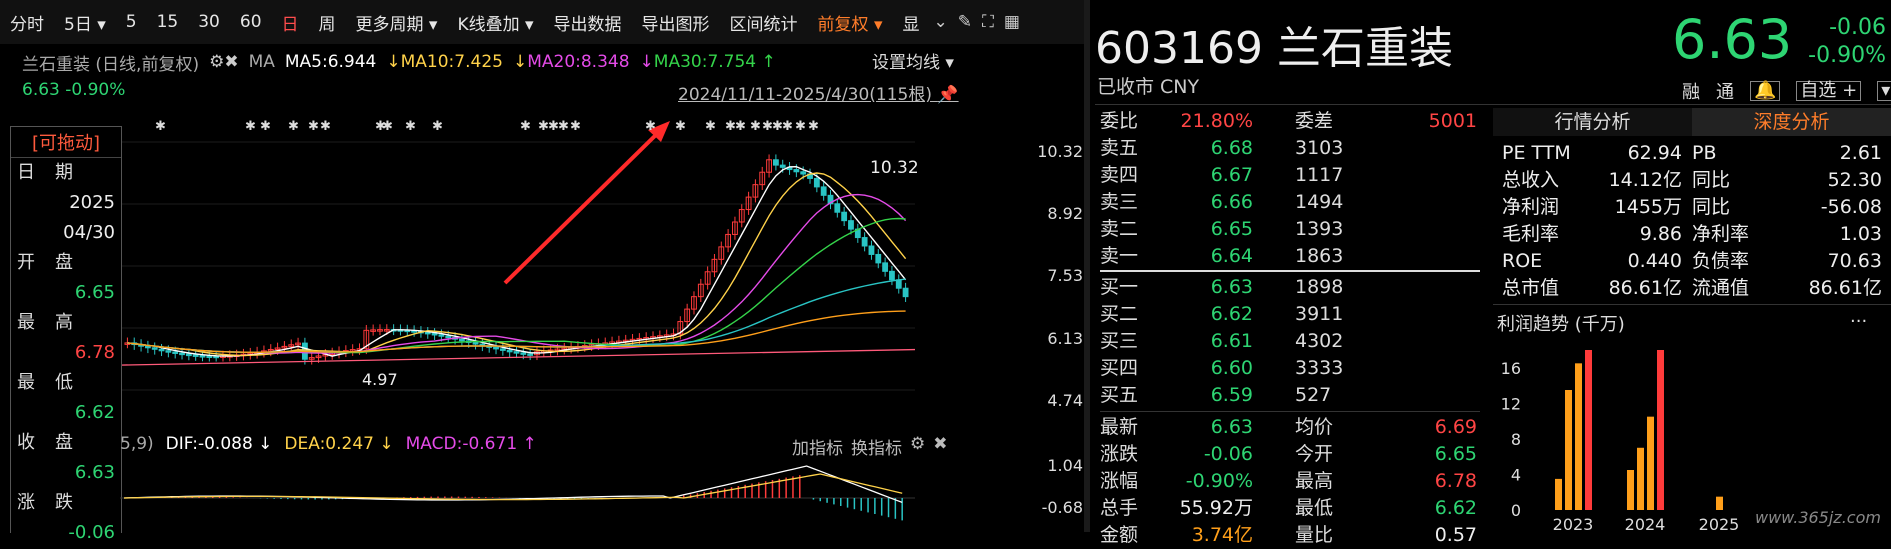 The height and width of the screenshot is (549, 1891). What do you see at coordinates (330, 62) in the screenshot?
I see `ma5-value: MA5:6.944` at bounding box center [330, 62].